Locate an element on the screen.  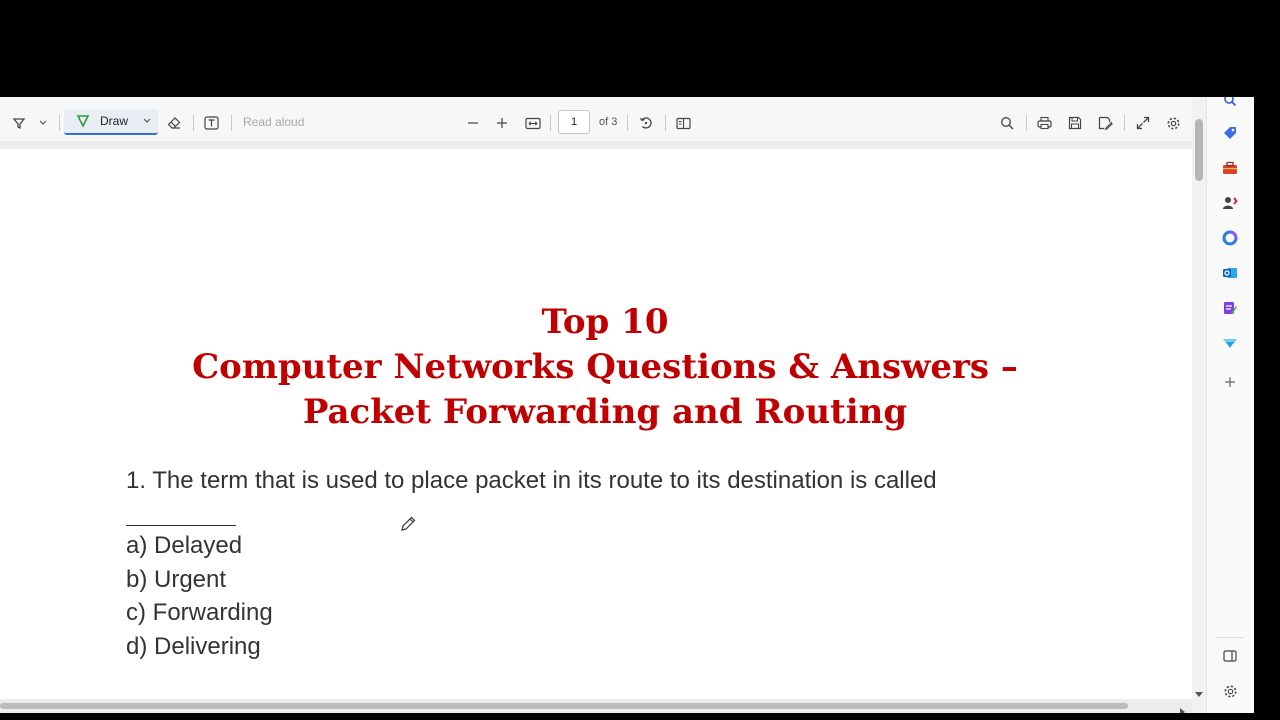
sidebar-divider is located at coordinates (1230, 637).